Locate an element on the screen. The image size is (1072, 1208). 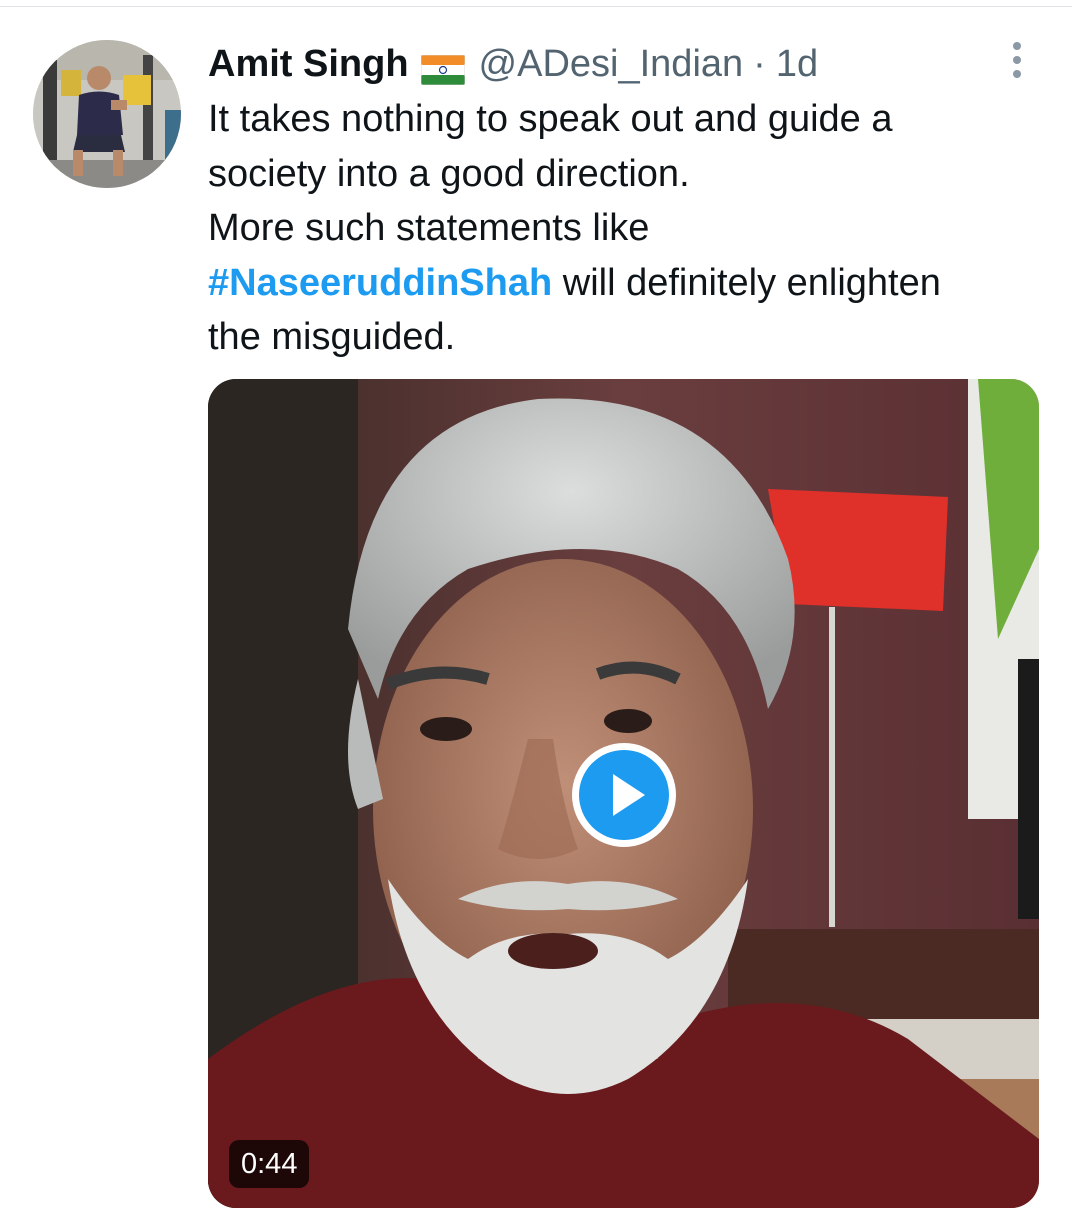
video-duration-badge: 0:44 is located at coordinates (269, 1164).